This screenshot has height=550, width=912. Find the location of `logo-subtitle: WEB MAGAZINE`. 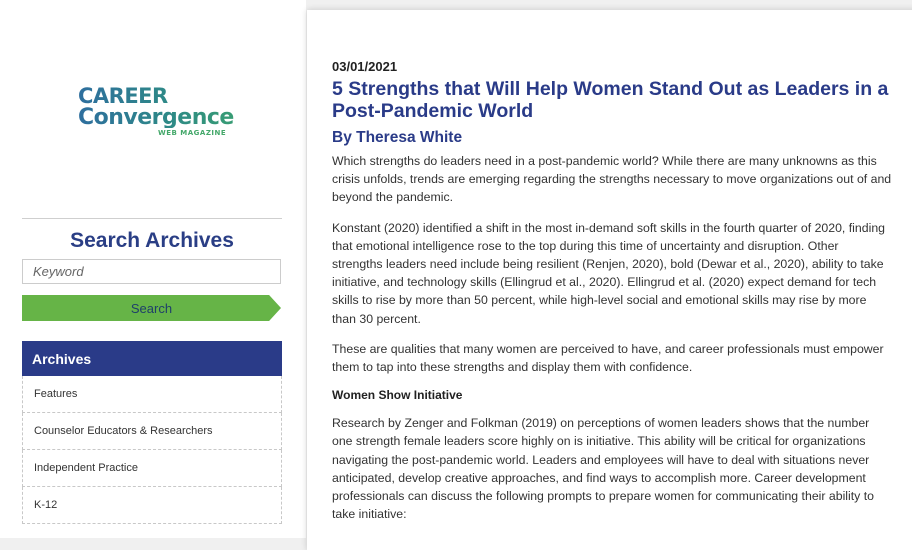

logo-subtitle: WEB MAGAZINE is located at coordinates (192, 133).